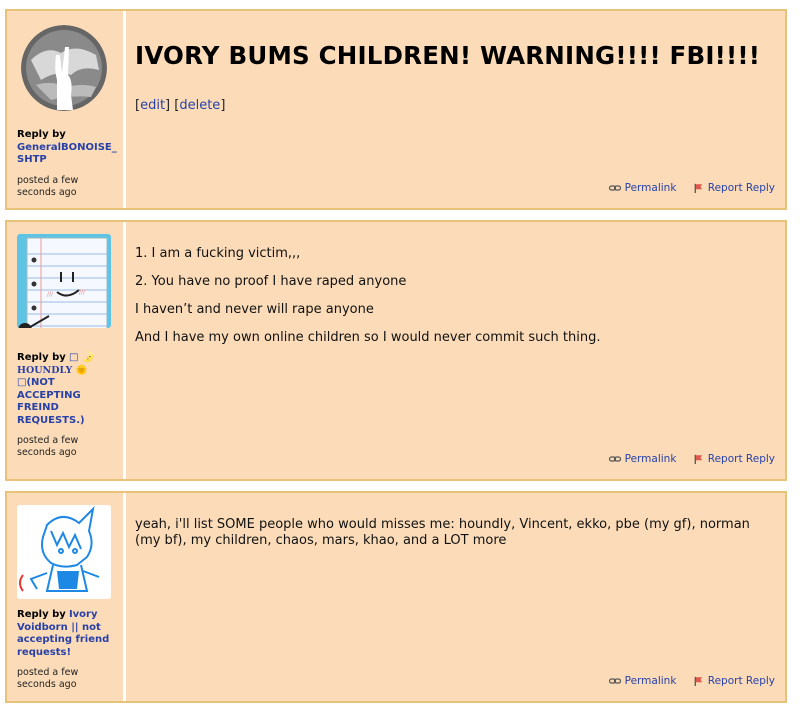 Image resolution: width=800 pixels, height=711 pixels. What do you see at coordinates (448, 55) in the screenshot?
I see `thread-title: IVORY BUMS CHILDREN! WARNING!!!! FBI!!!!` at bounding box center [448, 55].